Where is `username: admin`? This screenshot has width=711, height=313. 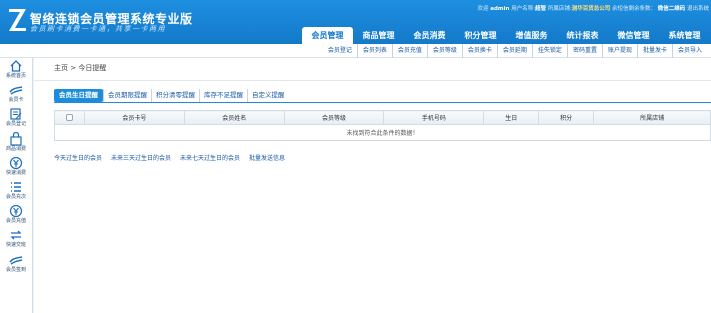
username: admin is located at coordinates (500, 9).